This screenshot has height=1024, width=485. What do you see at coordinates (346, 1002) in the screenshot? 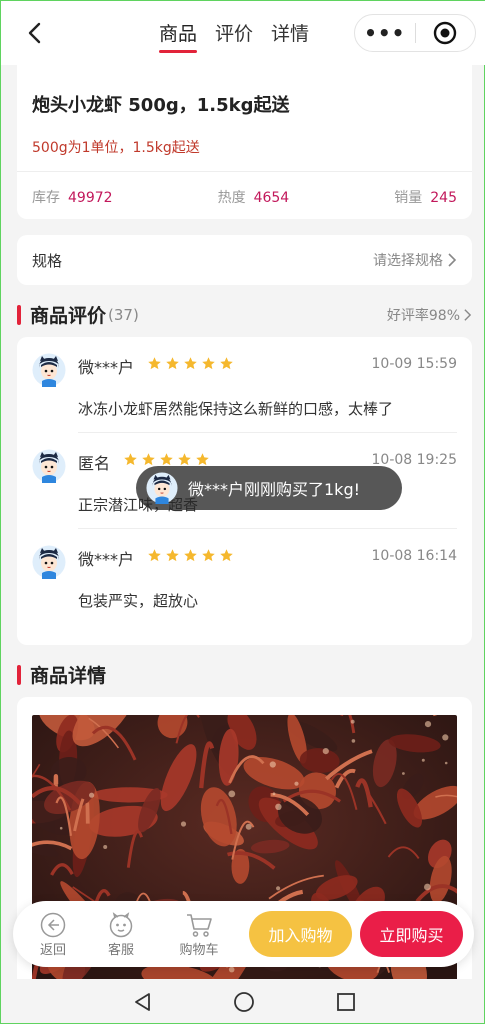
I see `nav-recents-icon` at bounding box center [346, 1002].